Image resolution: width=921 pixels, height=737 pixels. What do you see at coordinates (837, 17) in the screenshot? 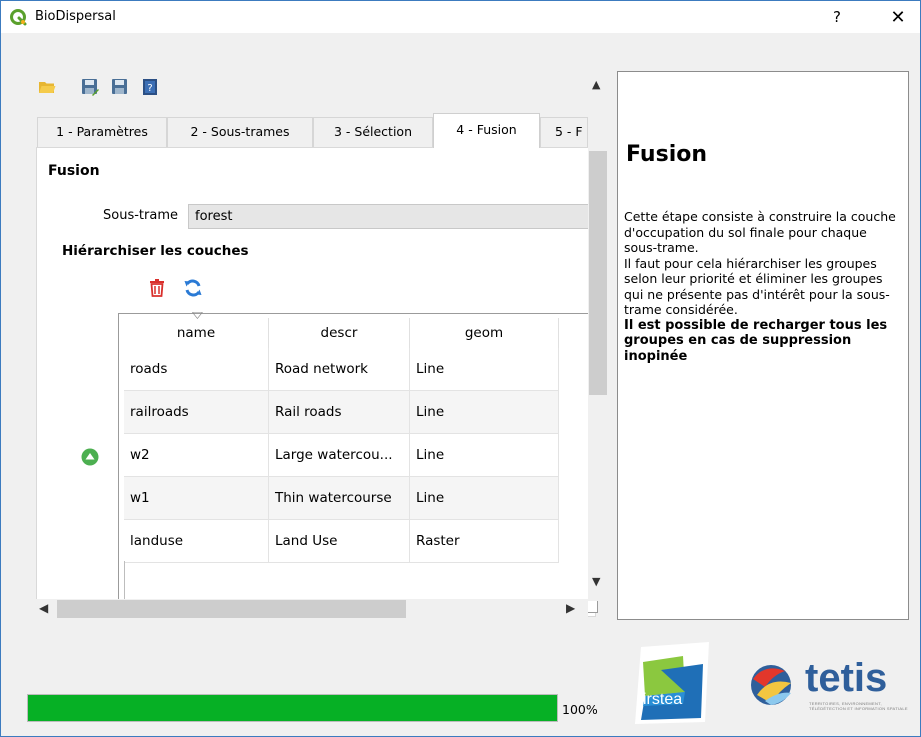
I see `help-button: ?` at bounding box center [837, 17].